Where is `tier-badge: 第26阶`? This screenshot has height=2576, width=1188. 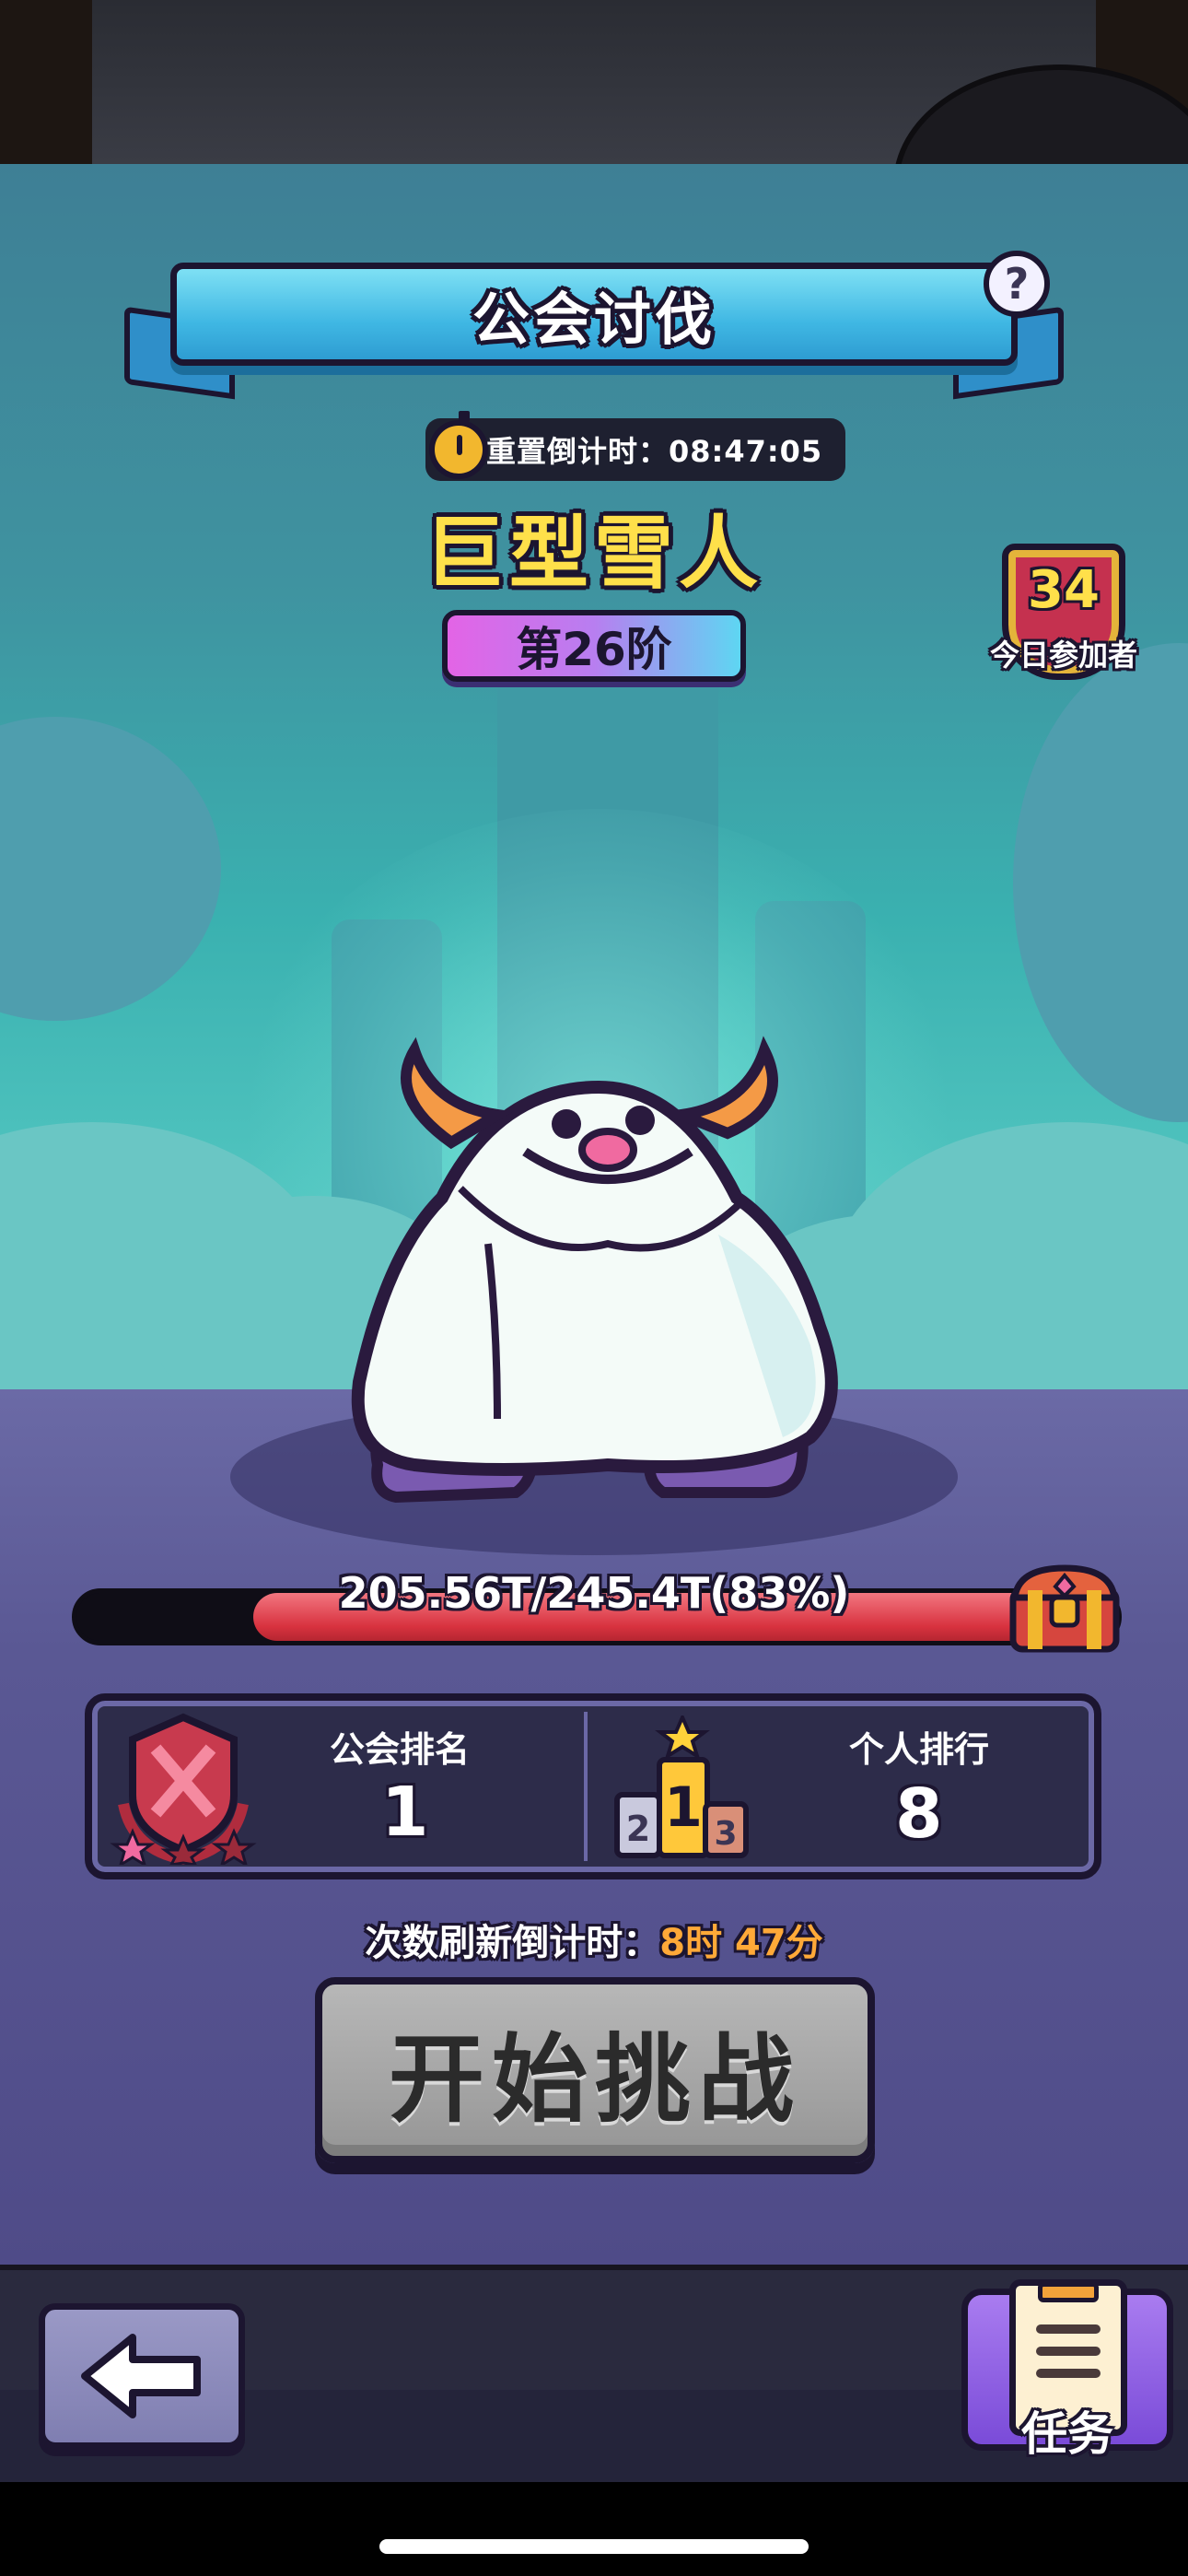
tier-badge: 第26阶 is located at coordinates (594, 646).